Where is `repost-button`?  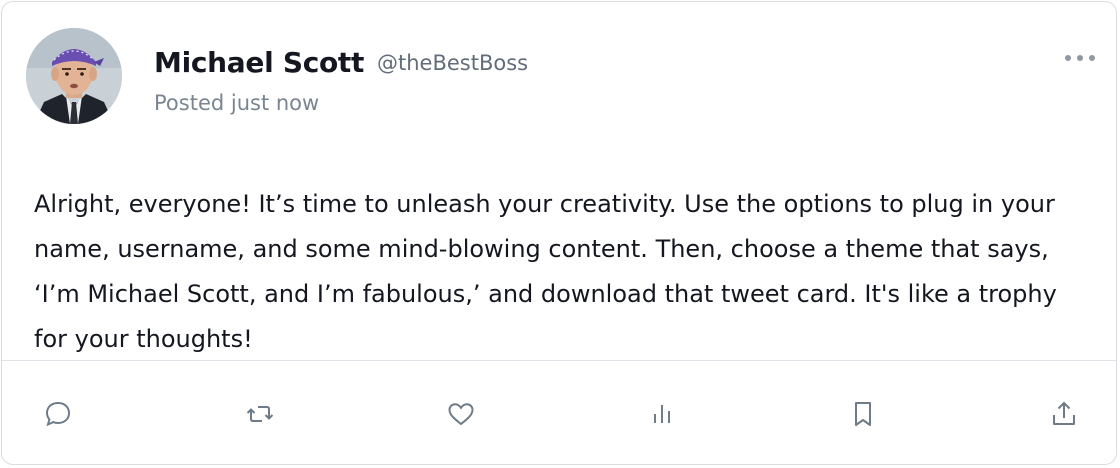 repost-button is located at coordinates (260, 414).